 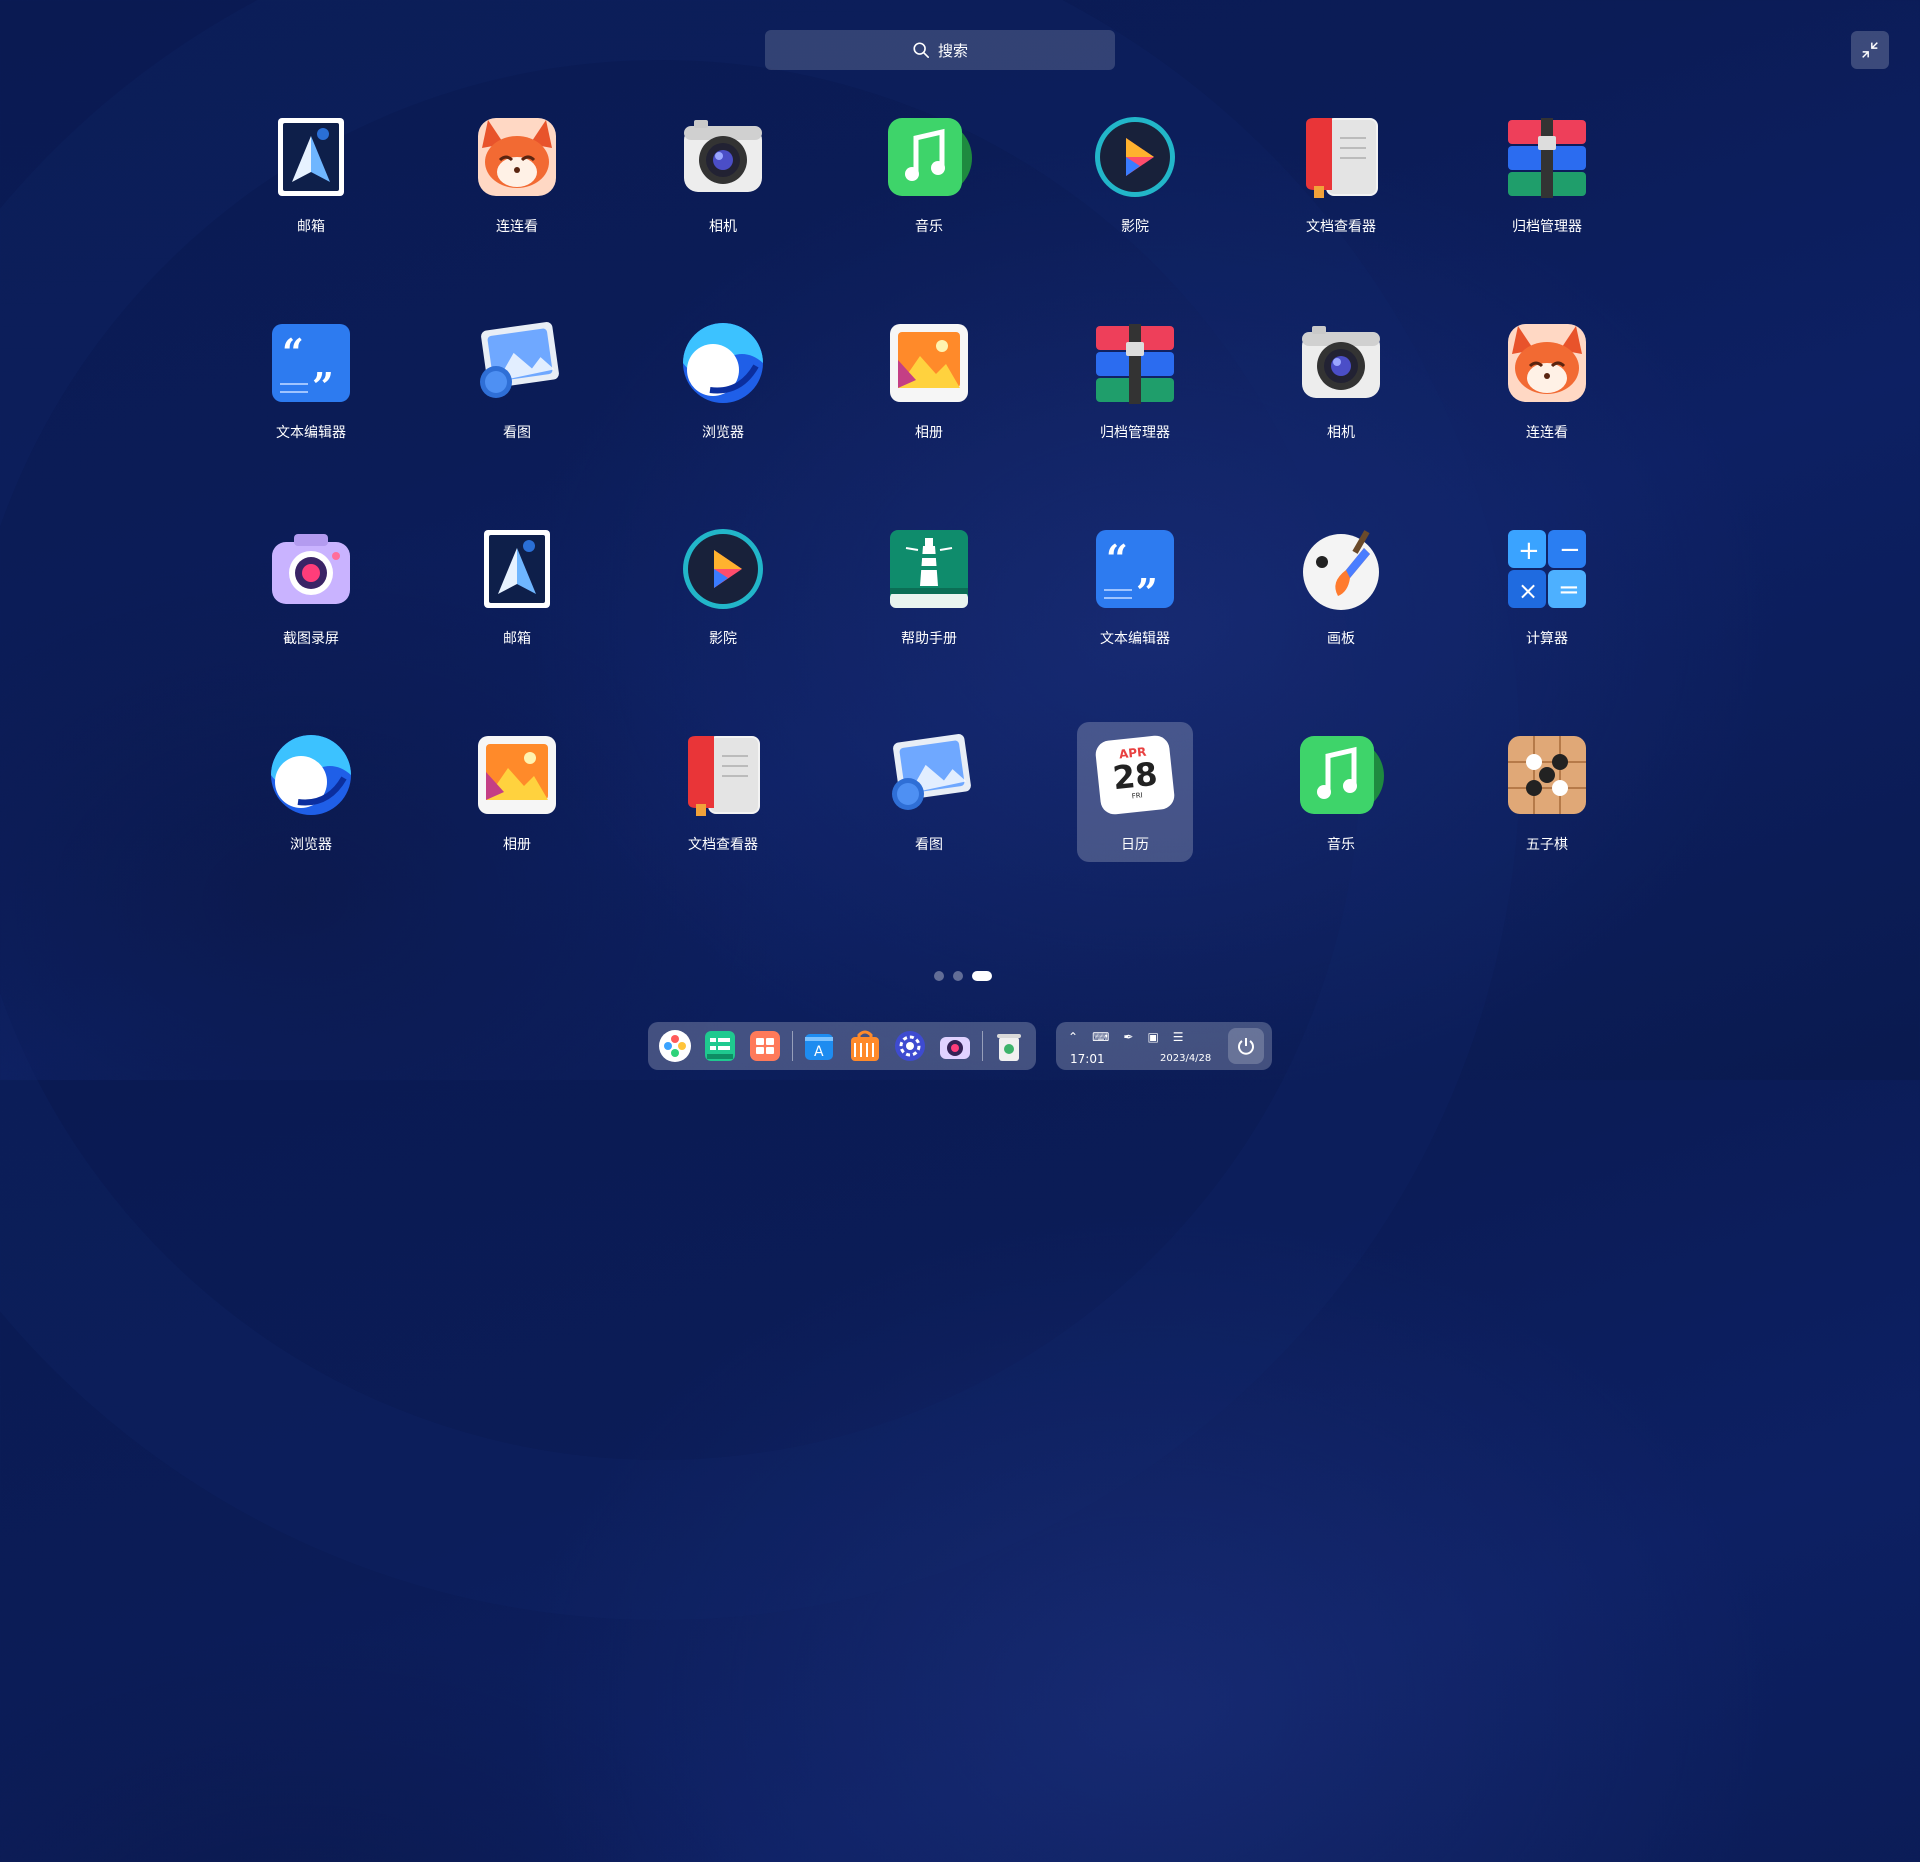 What do you see at coordinates (819, 1052) in the screenshot?
I see `svg-text: A` at bounding box center [819, 1052].